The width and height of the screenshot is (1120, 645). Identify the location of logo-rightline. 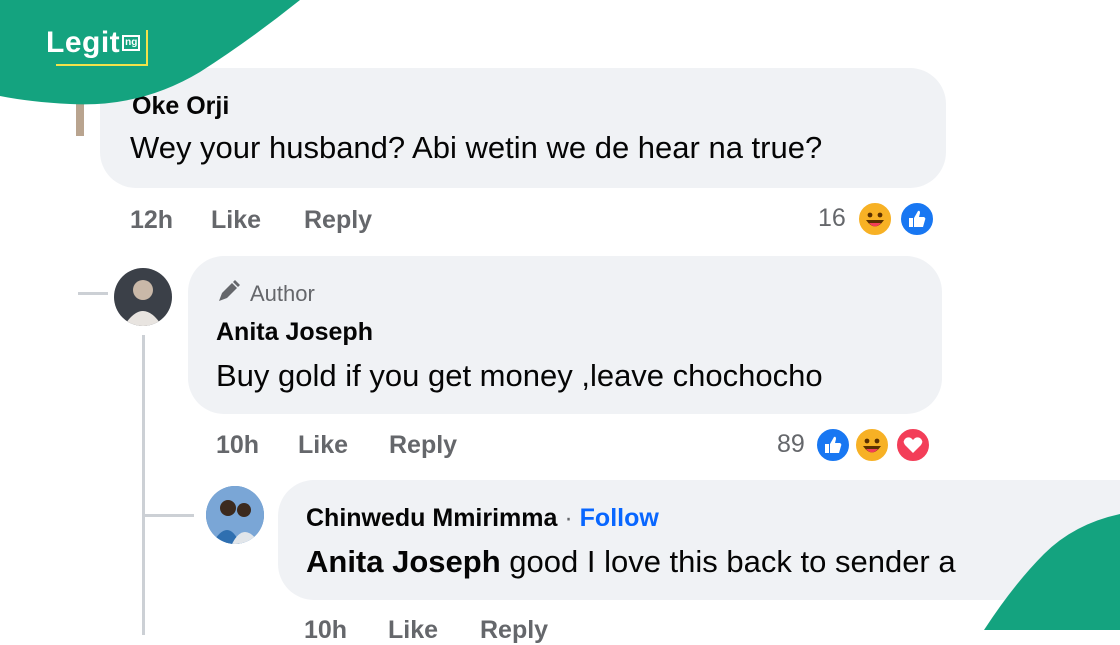
(147, 48).